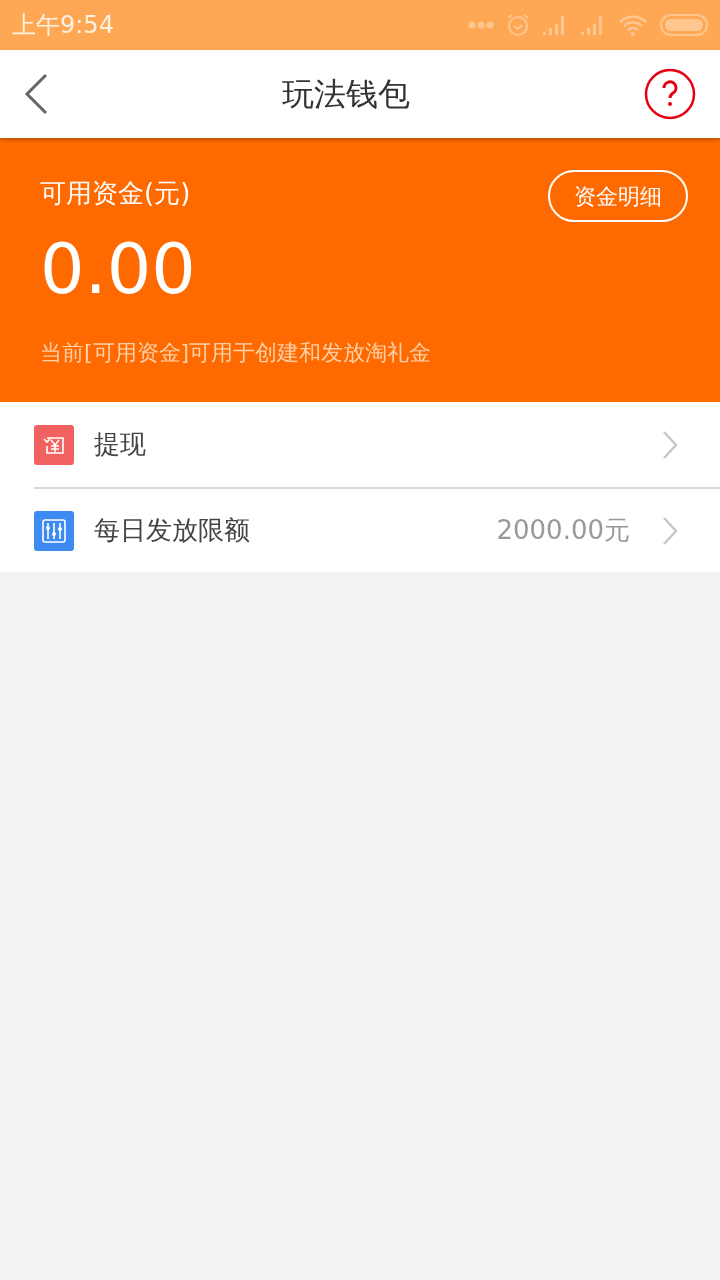 The height and width of the screenshot is (1280, 720). What do you see at coordinates (54, 530) in the screenshot?
I see `sliders-icon` at bounding box center [54, 530].